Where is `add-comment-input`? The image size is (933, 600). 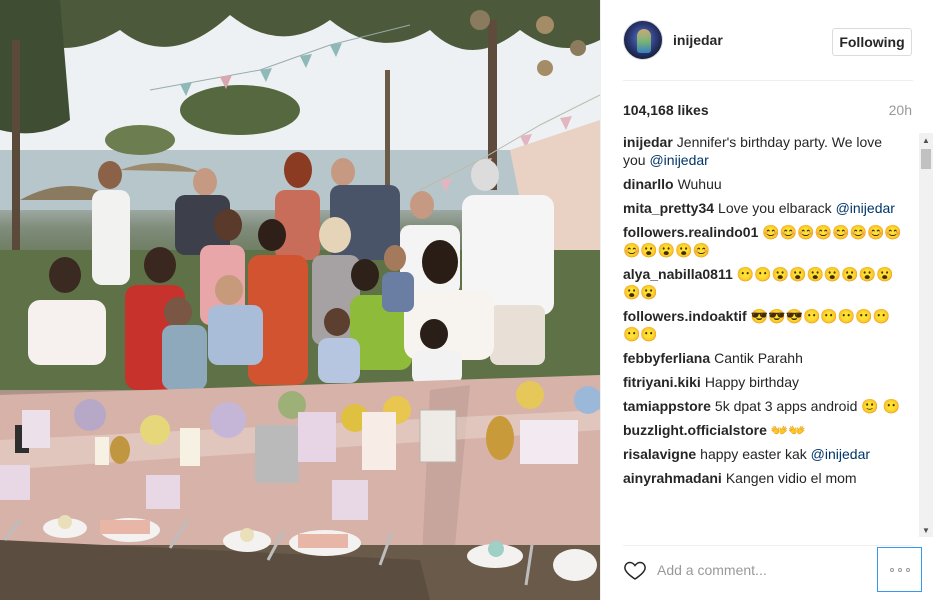 add-comment-input is located at coordinates (757, 570).